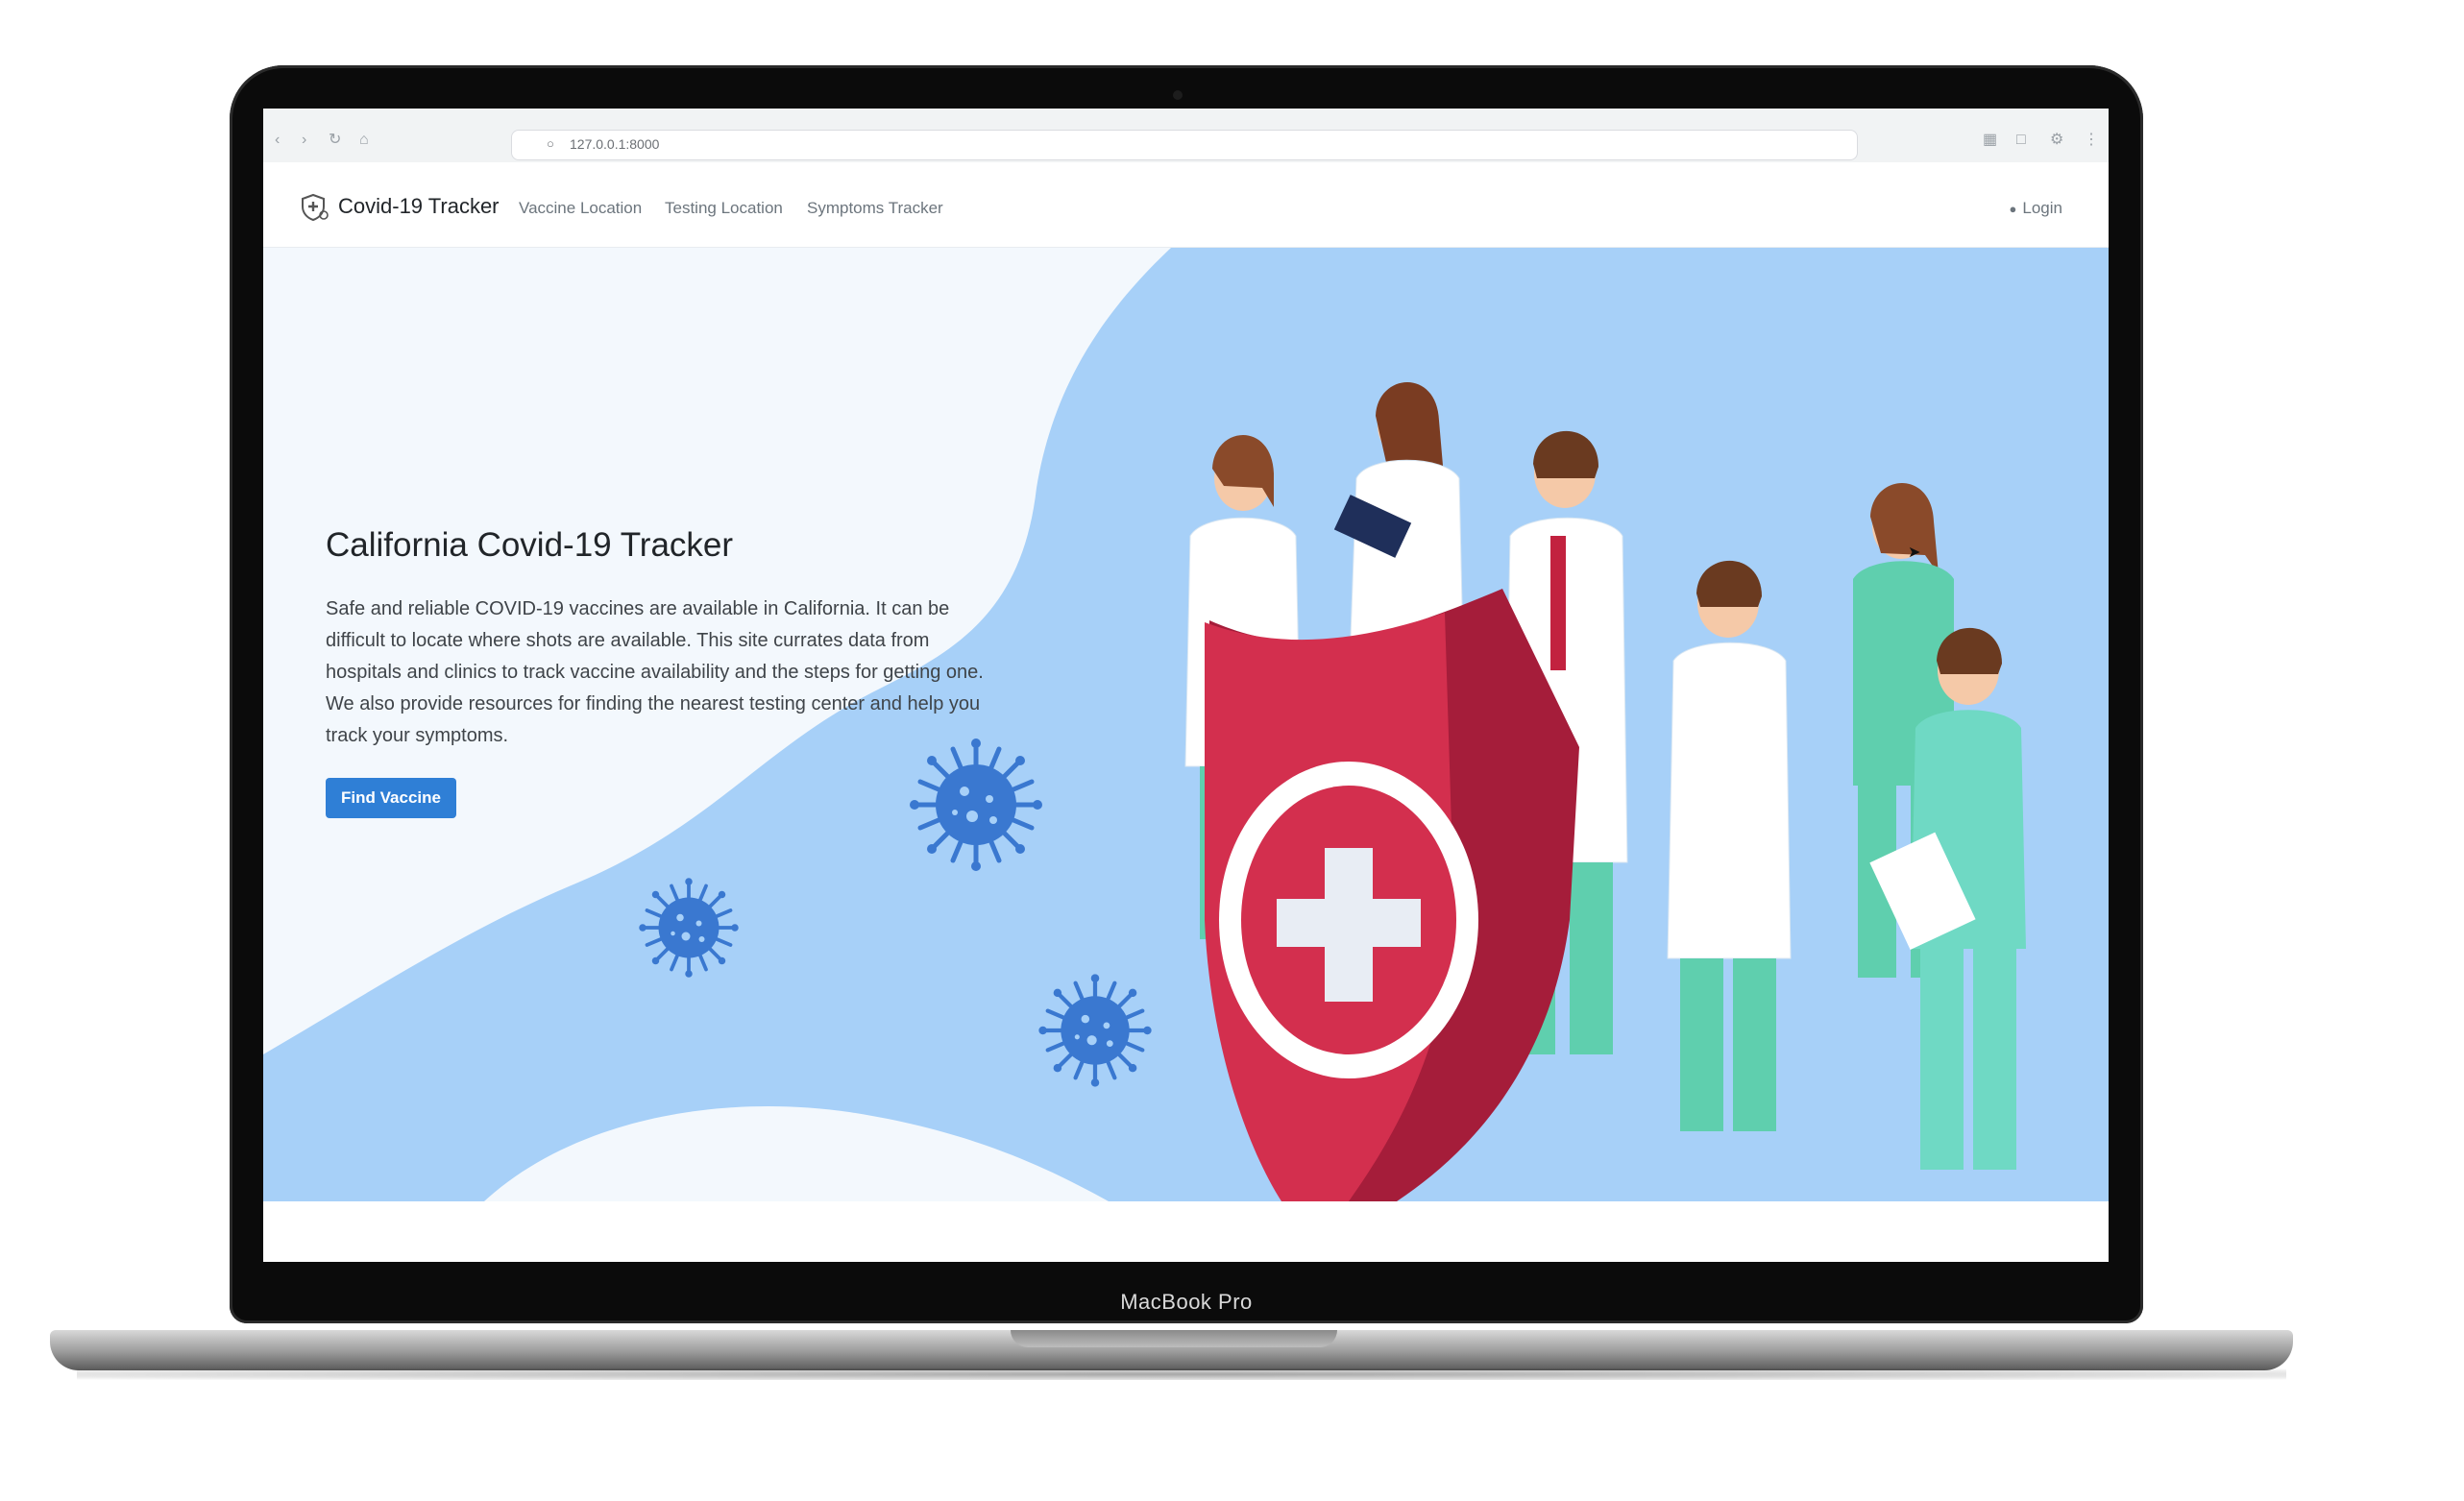 Image resolution: width=2464 pixels, height=1501 pixels. I want to click on nav-testing-location: Testing Location, so click(724, 208).